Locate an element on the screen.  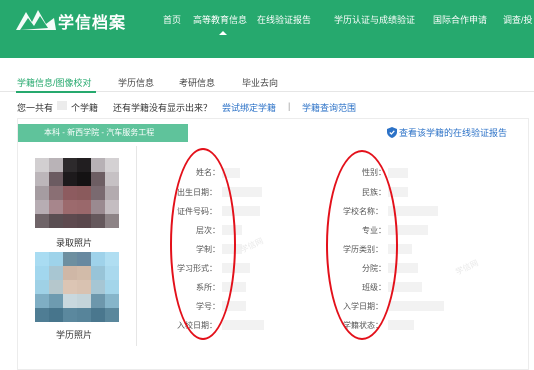
nav-online-report: 在线验证报告 is located at coordinates (284, 19).